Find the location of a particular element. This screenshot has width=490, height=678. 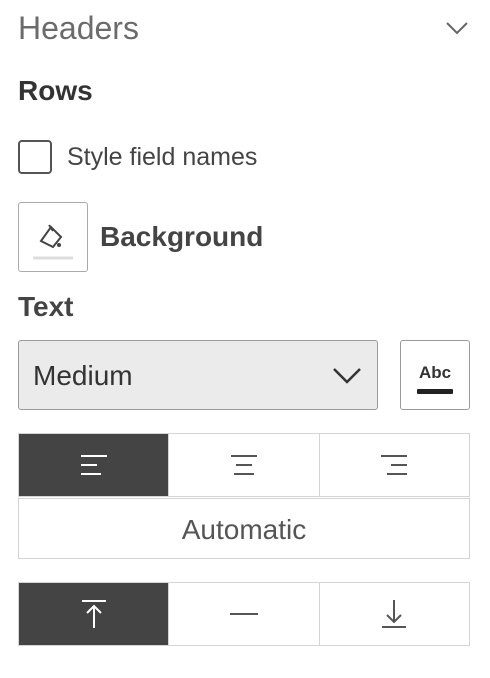

align-center-icon is located at coordinates (243, 465).